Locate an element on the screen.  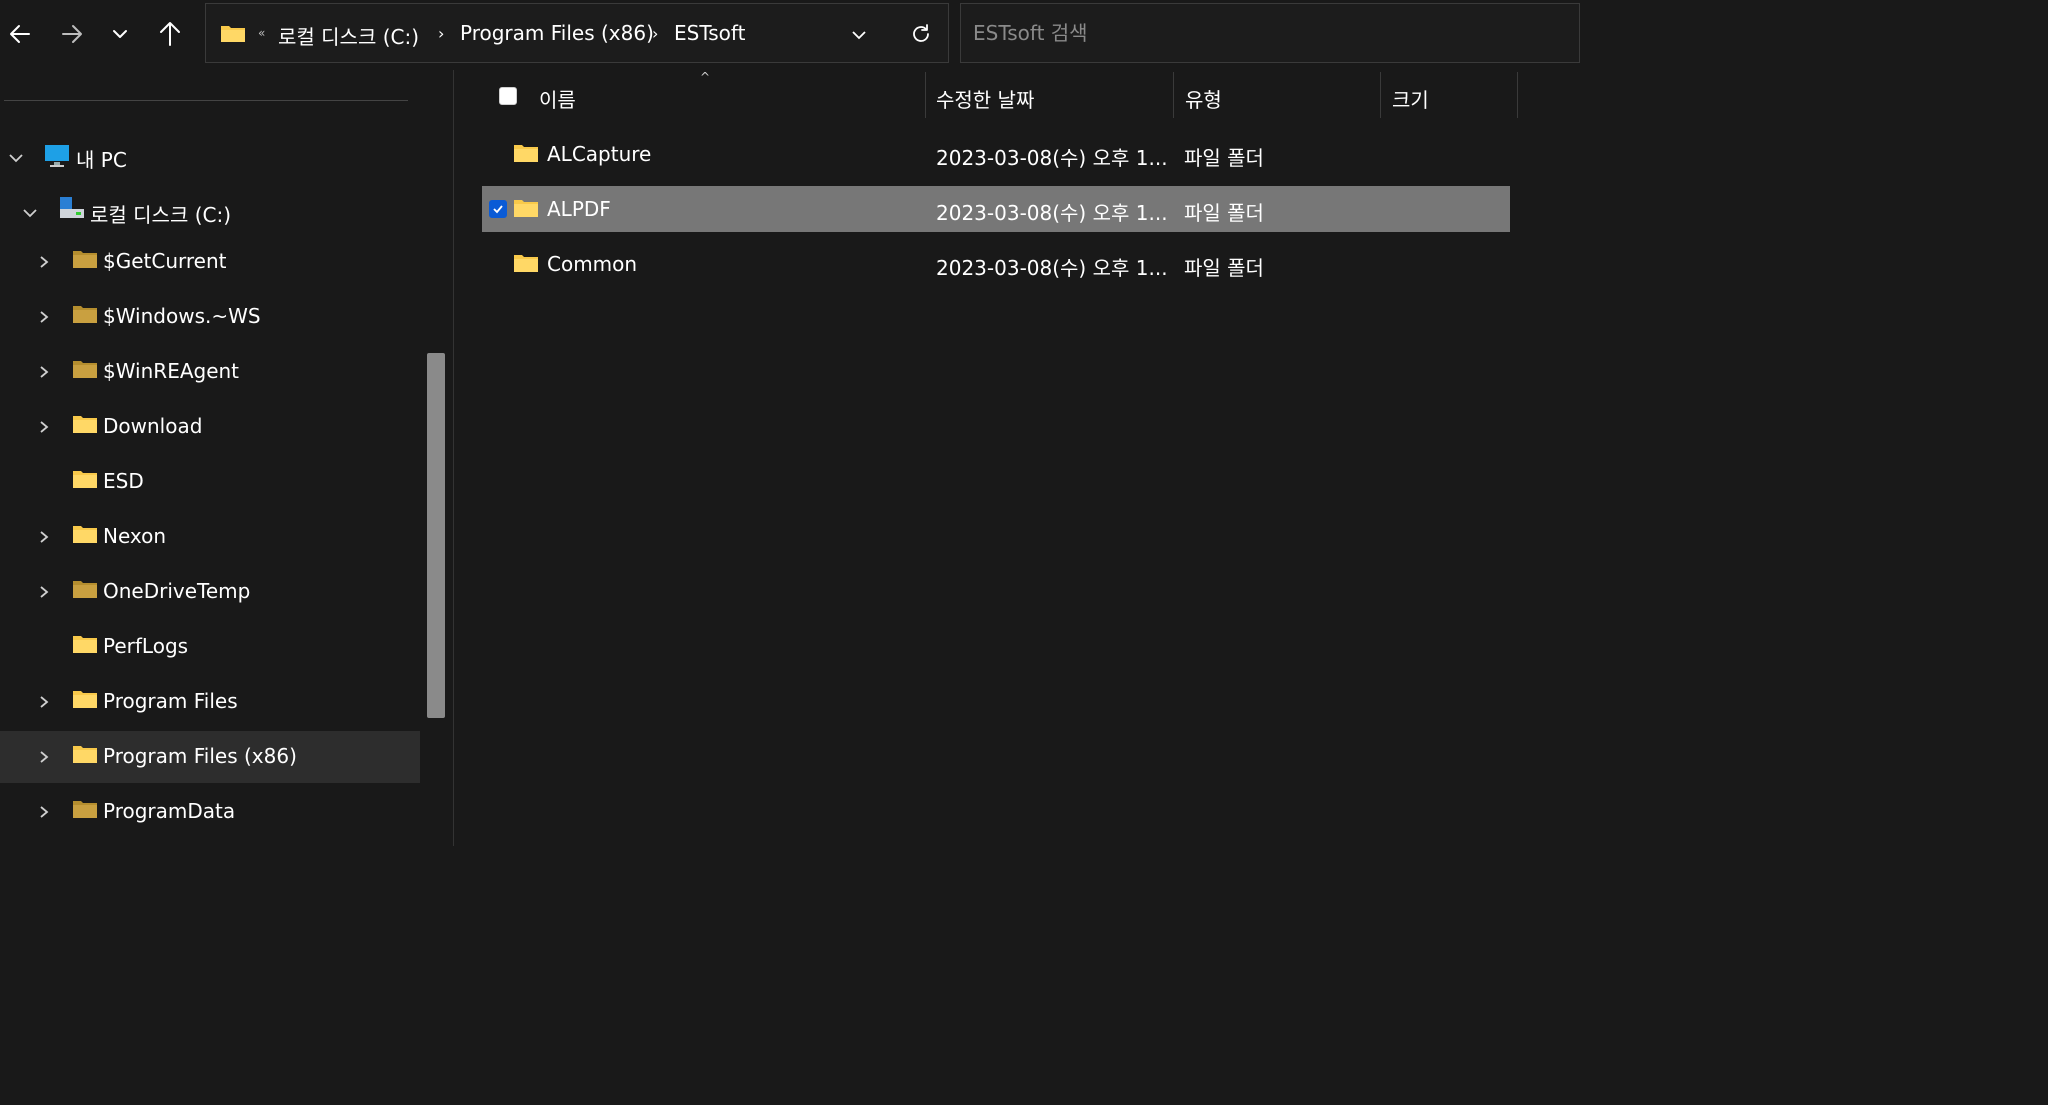
refresh-icon is located at coordinates (921, 34).